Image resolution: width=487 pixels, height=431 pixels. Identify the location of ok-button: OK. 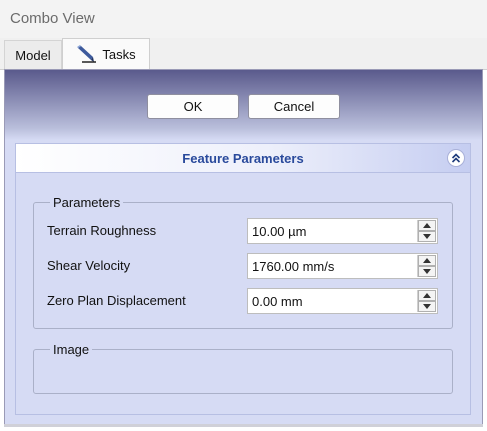
(193, 106).